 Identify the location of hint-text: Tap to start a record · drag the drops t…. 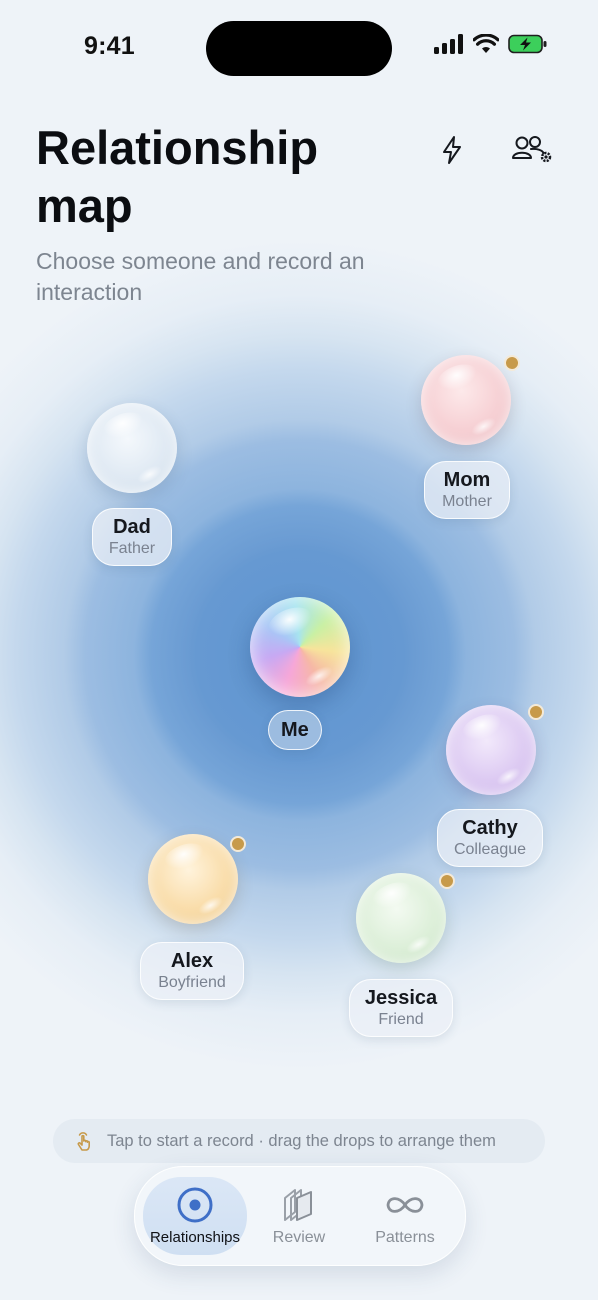
(301, 1140).